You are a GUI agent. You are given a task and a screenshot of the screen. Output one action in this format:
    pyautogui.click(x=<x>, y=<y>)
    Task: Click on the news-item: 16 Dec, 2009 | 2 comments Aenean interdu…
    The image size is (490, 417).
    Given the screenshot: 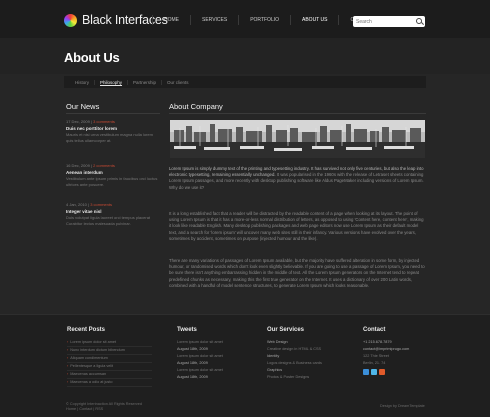 What is the action you would take?
    pyautogui.click(x=113, y=175)
    